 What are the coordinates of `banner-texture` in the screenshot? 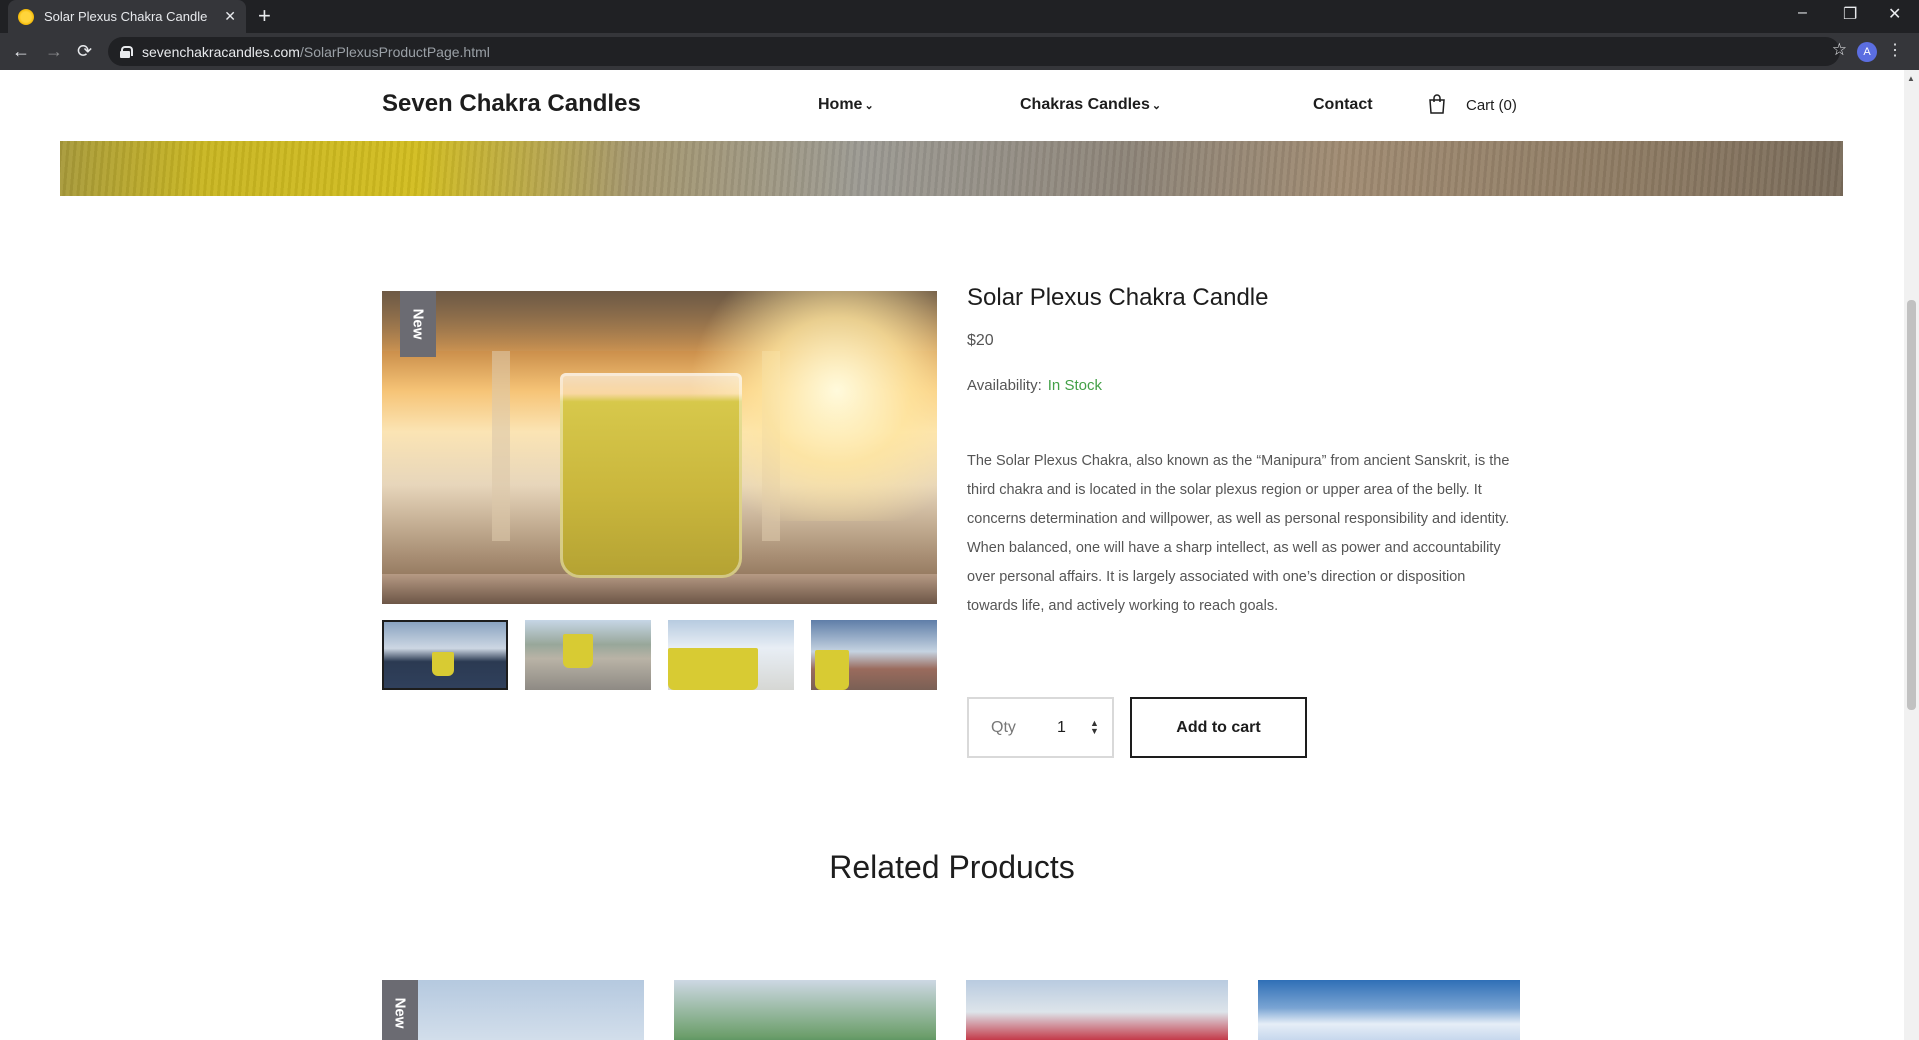 It's located at (951, 168).